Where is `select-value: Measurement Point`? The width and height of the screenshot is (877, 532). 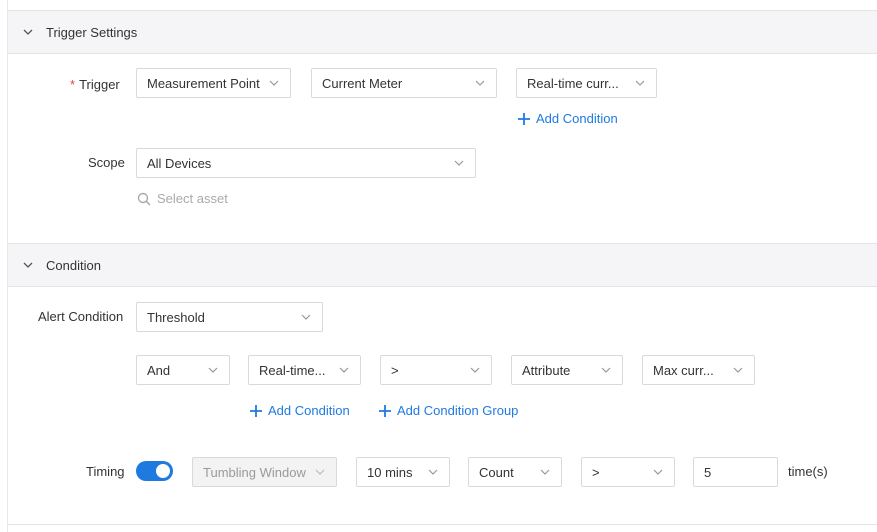 select-value: Measurement Point is located at coordinates (203, 83).